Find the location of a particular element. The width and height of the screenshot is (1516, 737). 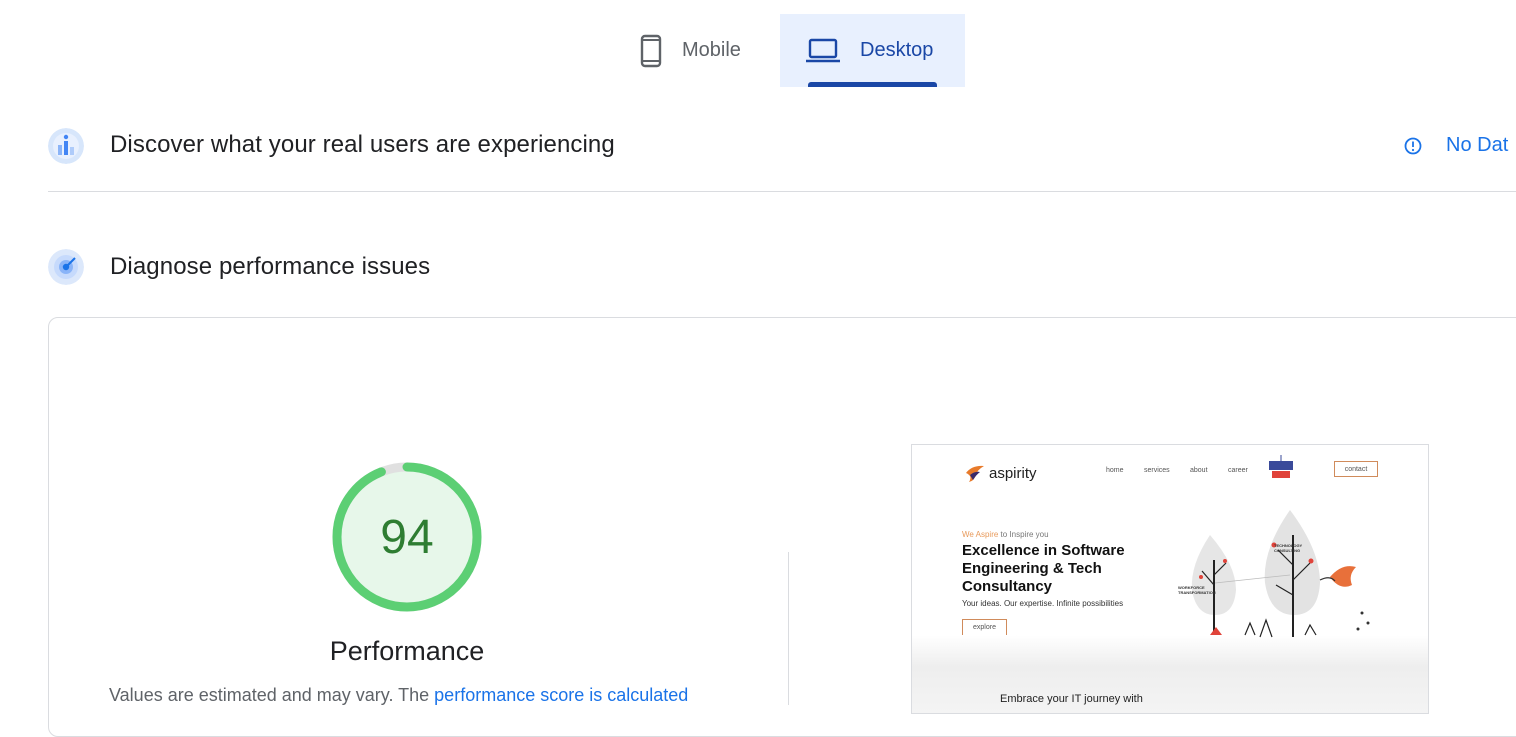

tab-mobile-label: Mobile is located at coordinates (711, 50).